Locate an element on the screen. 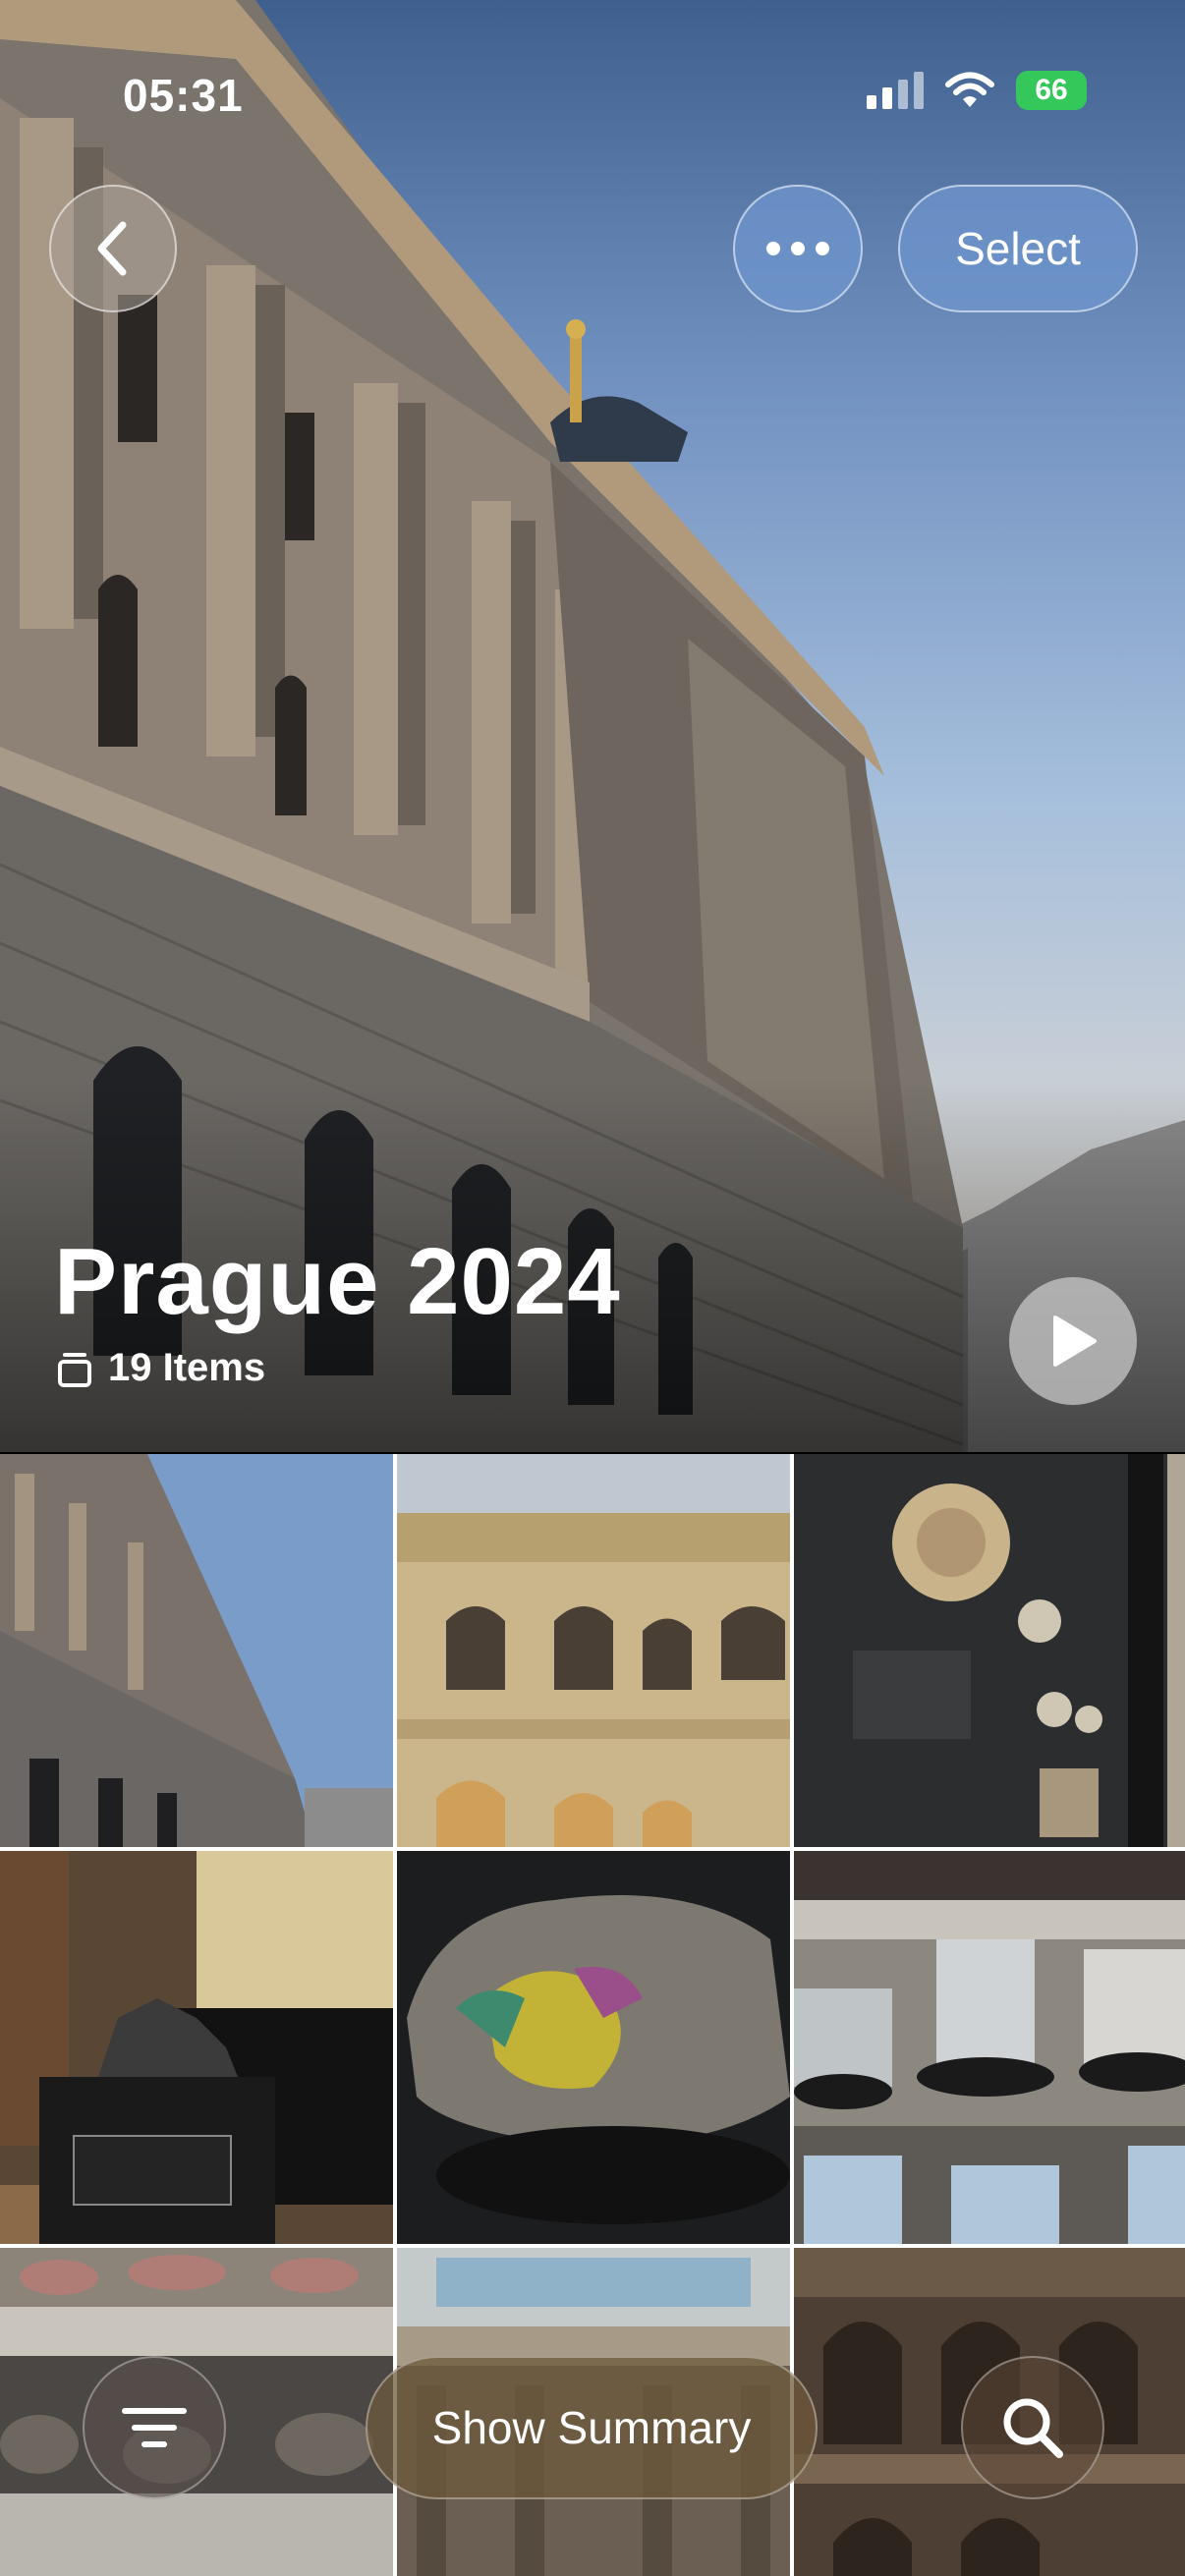 The height and width of the screenshot is (2576, 1185). album-item-count: 19 Items is located at coordinates (161, 1368).